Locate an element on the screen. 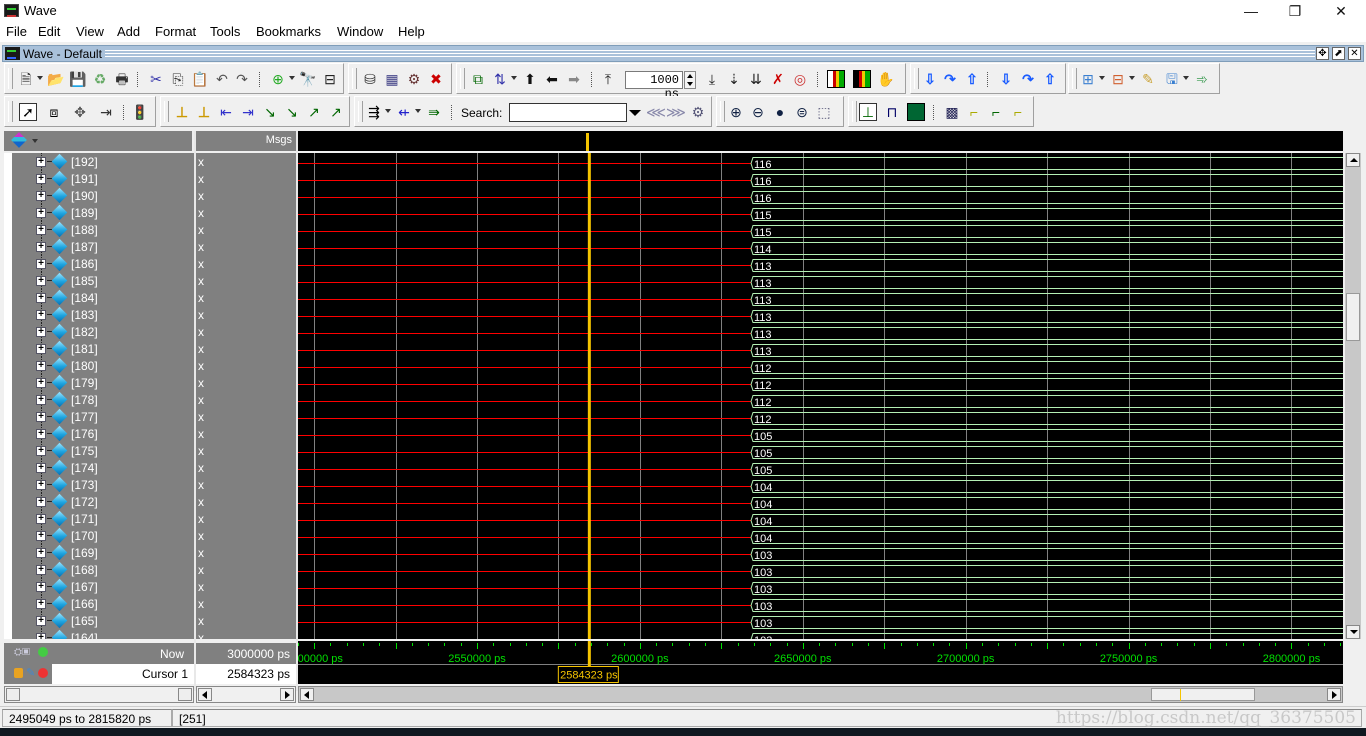  signal-type-dropdown-icon is located at coordinates (35, 141).